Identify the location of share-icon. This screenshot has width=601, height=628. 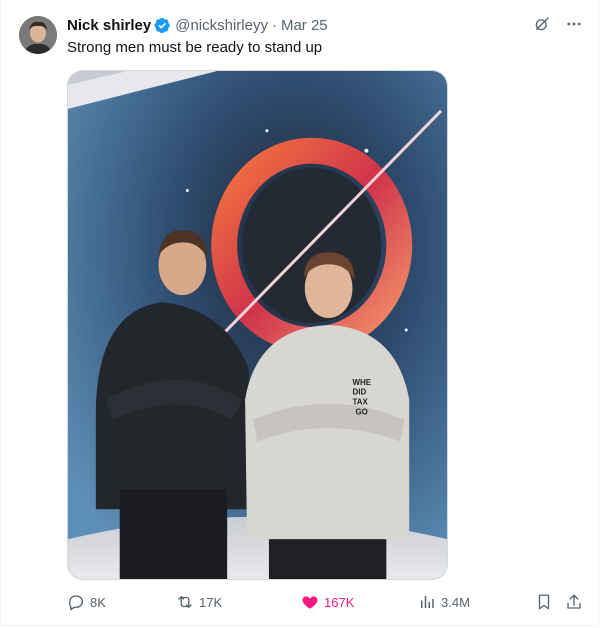
(574, 601).